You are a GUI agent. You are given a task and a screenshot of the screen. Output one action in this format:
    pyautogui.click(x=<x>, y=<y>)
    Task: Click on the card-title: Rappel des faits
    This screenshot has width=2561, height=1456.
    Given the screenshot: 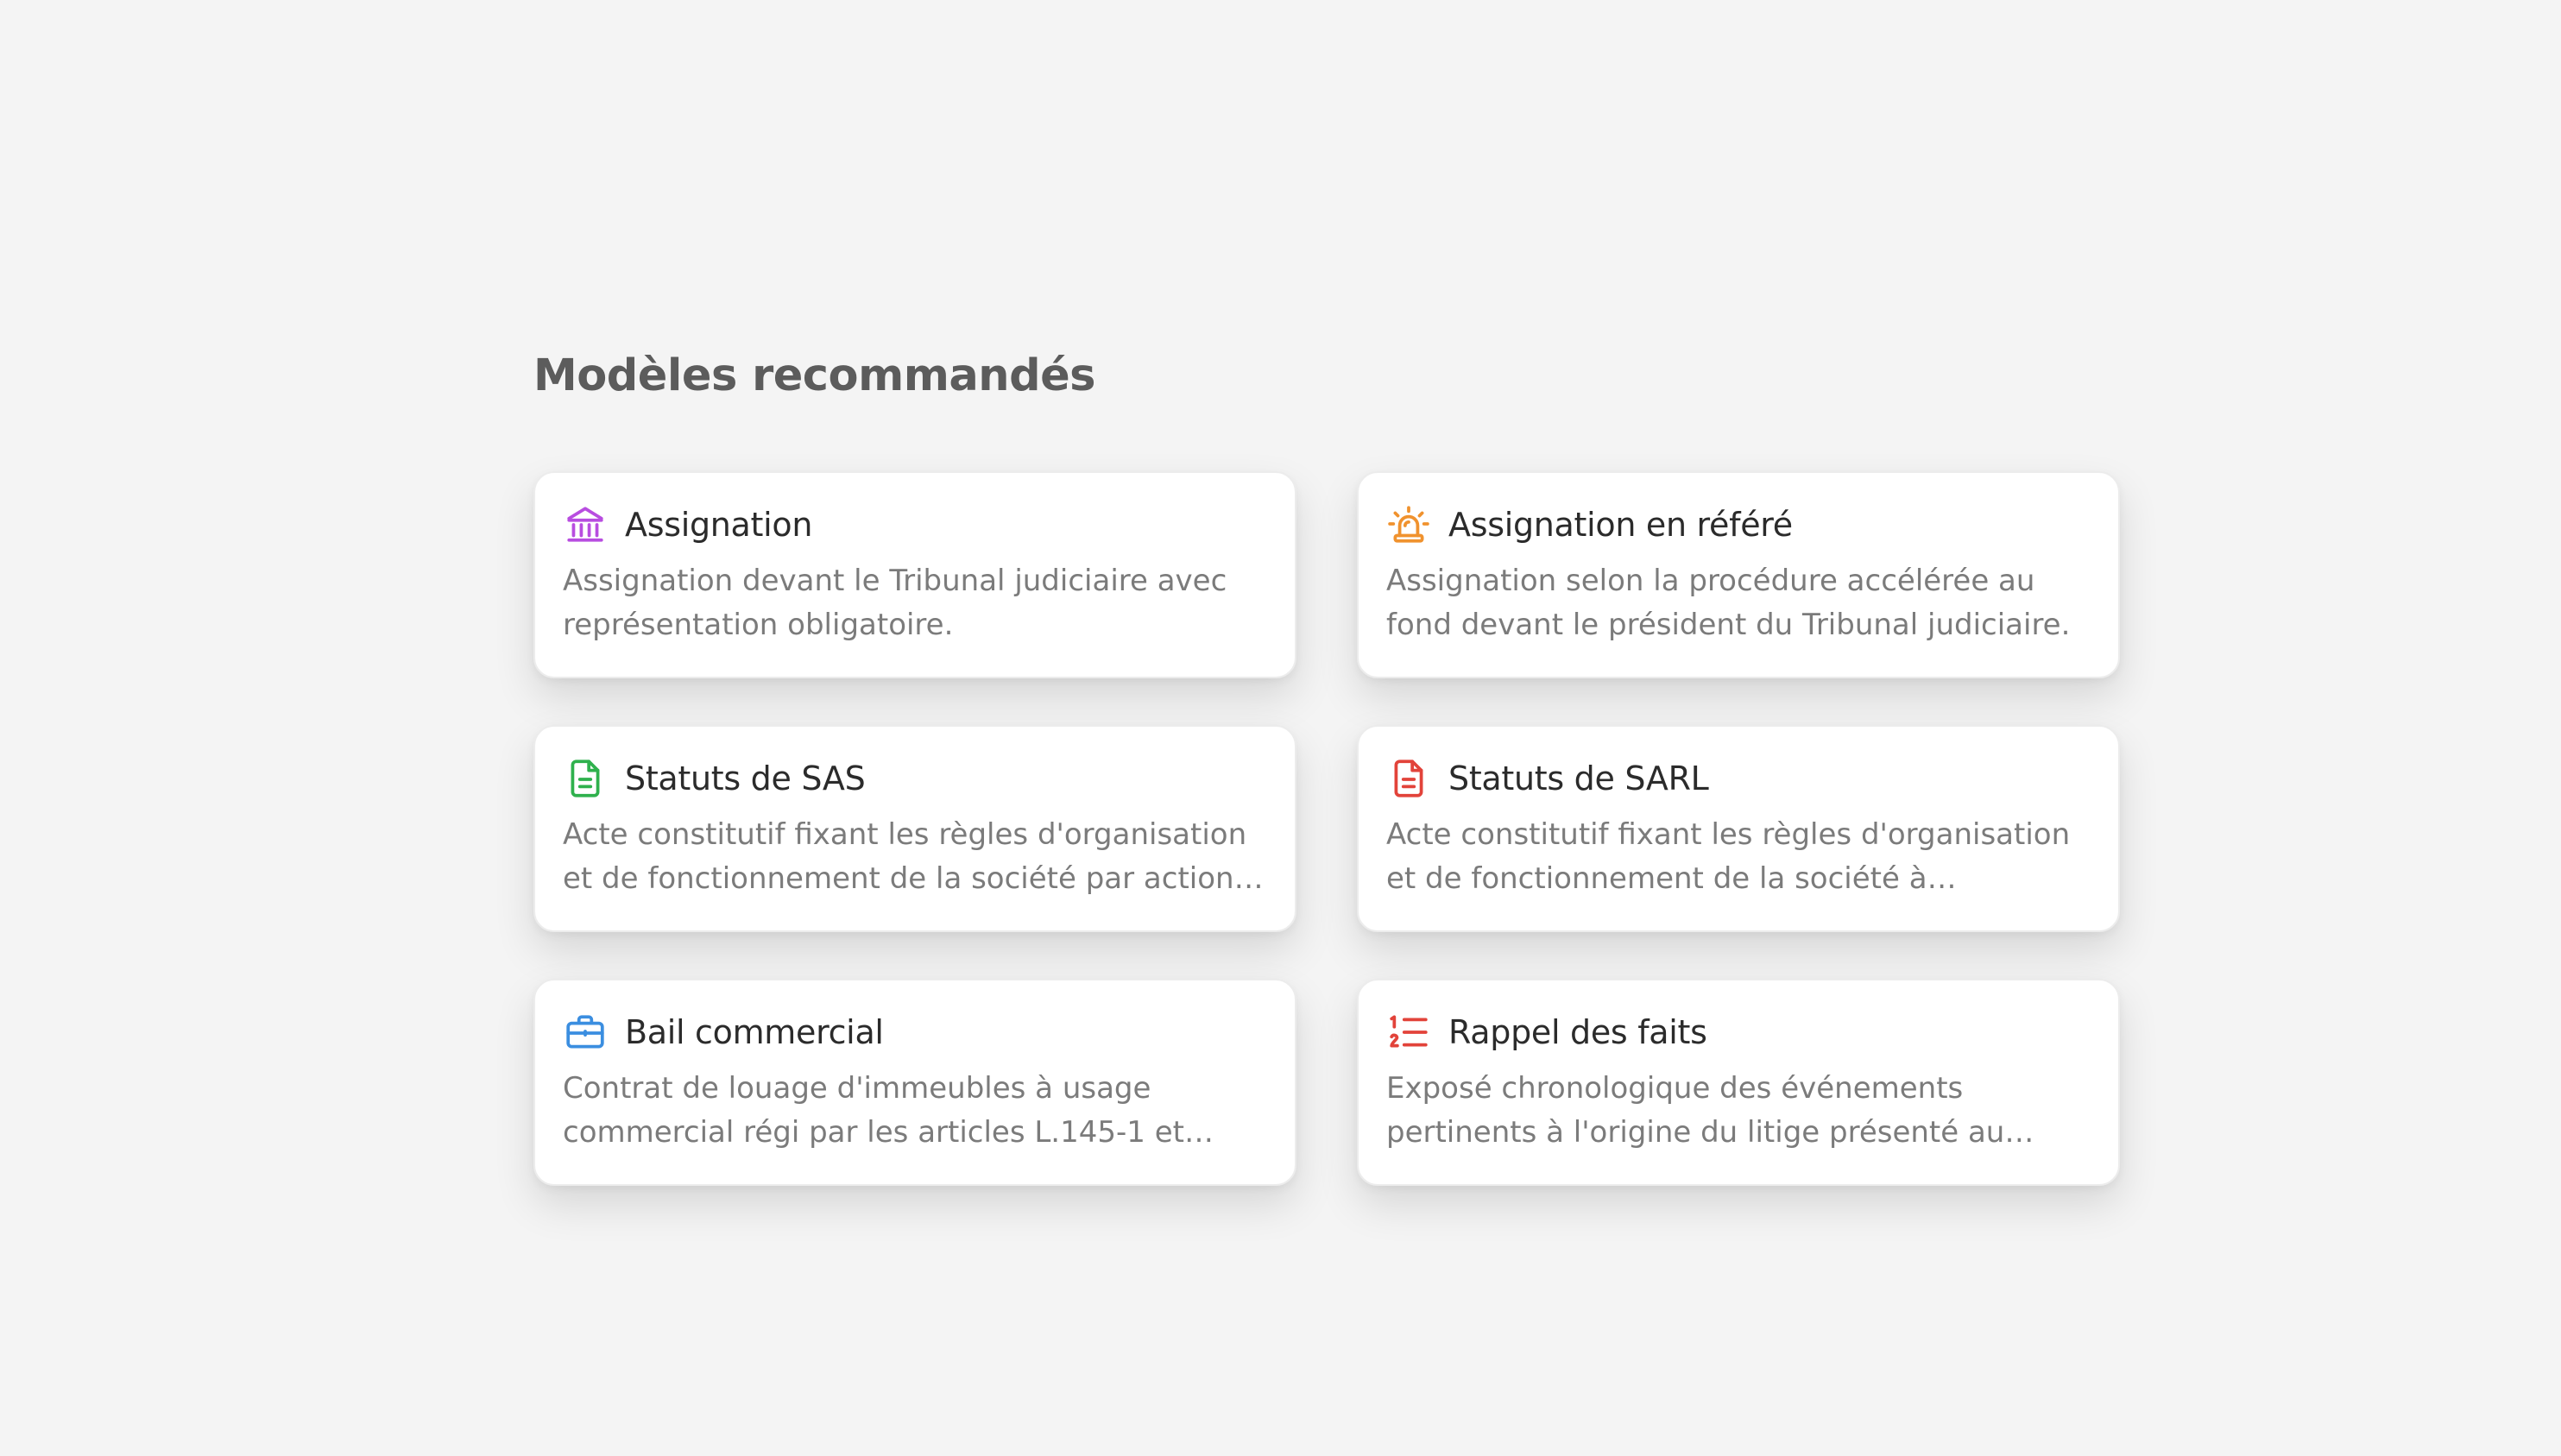 What is the action you would take?
    pyautogui.click(x=1577, y=1032)
    